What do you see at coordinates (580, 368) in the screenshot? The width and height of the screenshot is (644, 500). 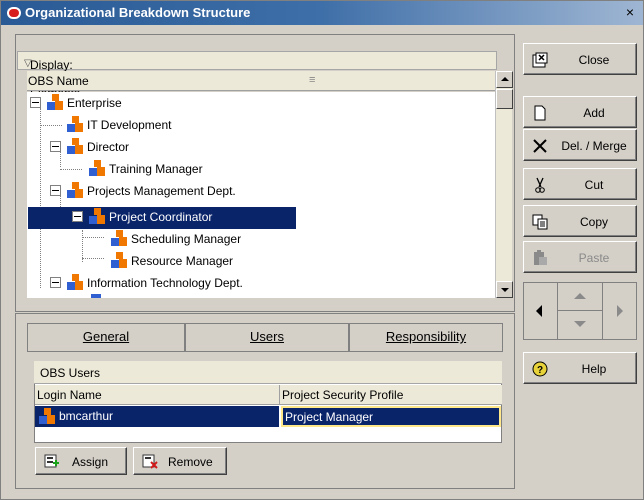 I see `help-button: ? Help` at bounding box center [580, 368].